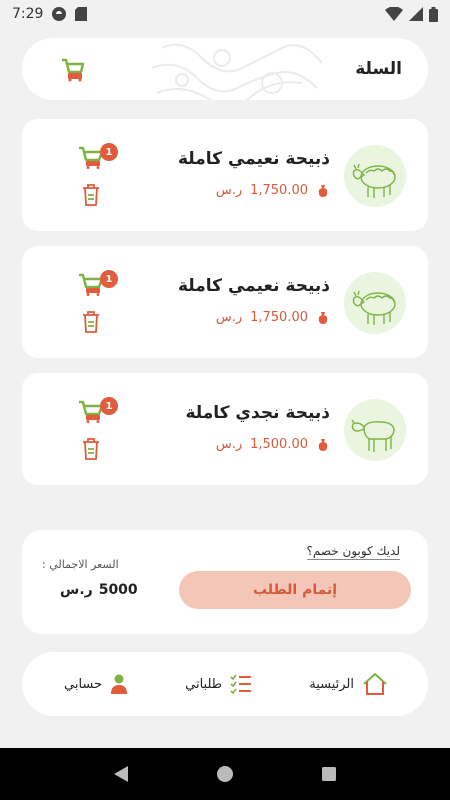 This screenshot has width=450, height=800. I want to click on sd-card-icon, so click(81, 14).